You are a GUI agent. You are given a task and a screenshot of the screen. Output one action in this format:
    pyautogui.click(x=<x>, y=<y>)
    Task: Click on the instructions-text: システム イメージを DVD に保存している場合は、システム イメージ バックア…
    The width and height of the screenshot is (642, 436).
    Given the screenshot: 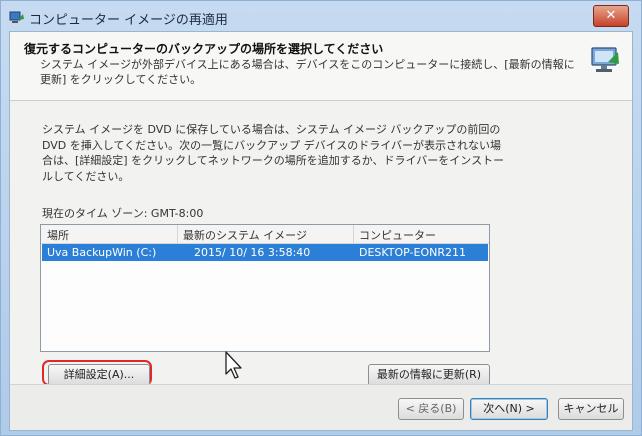 What is the action you would take?
    pyautogui.click(x=273, y=153)
    